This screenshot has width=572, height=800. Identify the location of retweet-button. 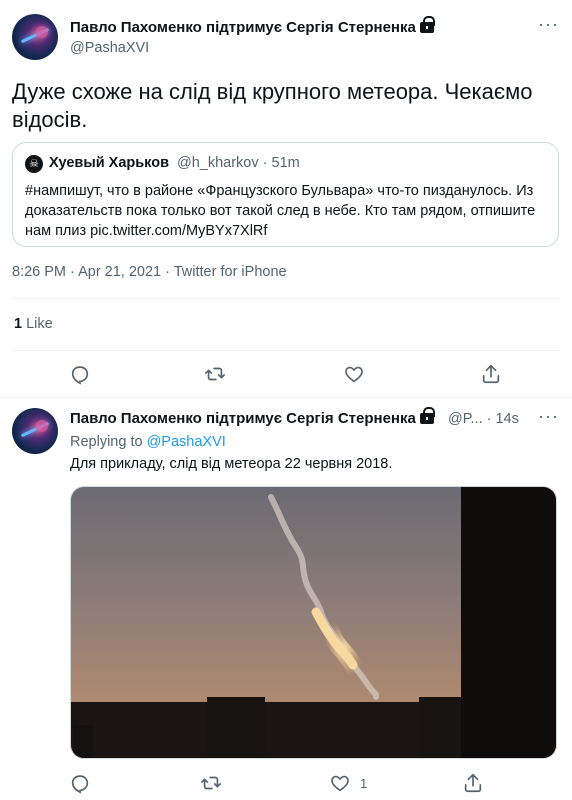
(215, 374).